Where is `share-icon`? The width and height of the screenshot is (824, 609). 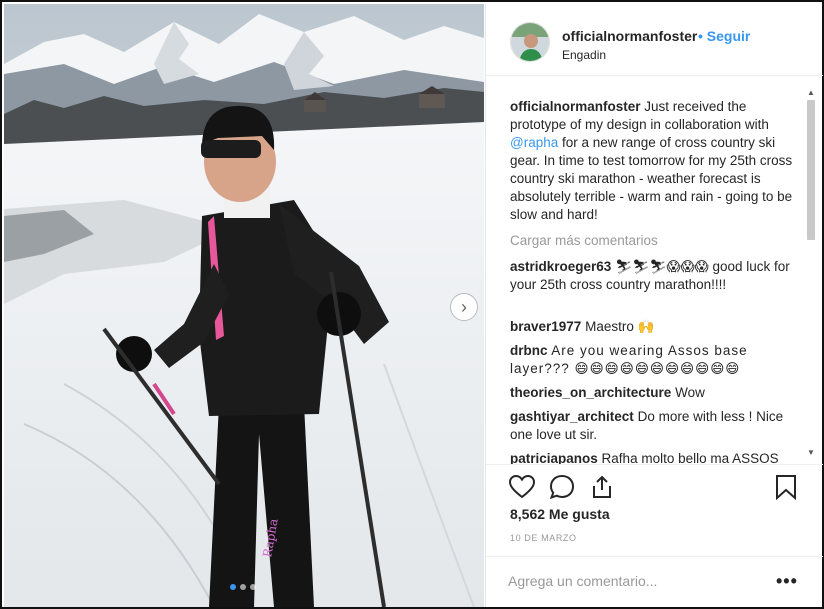
share-icon is located at coordinates (602, 486).